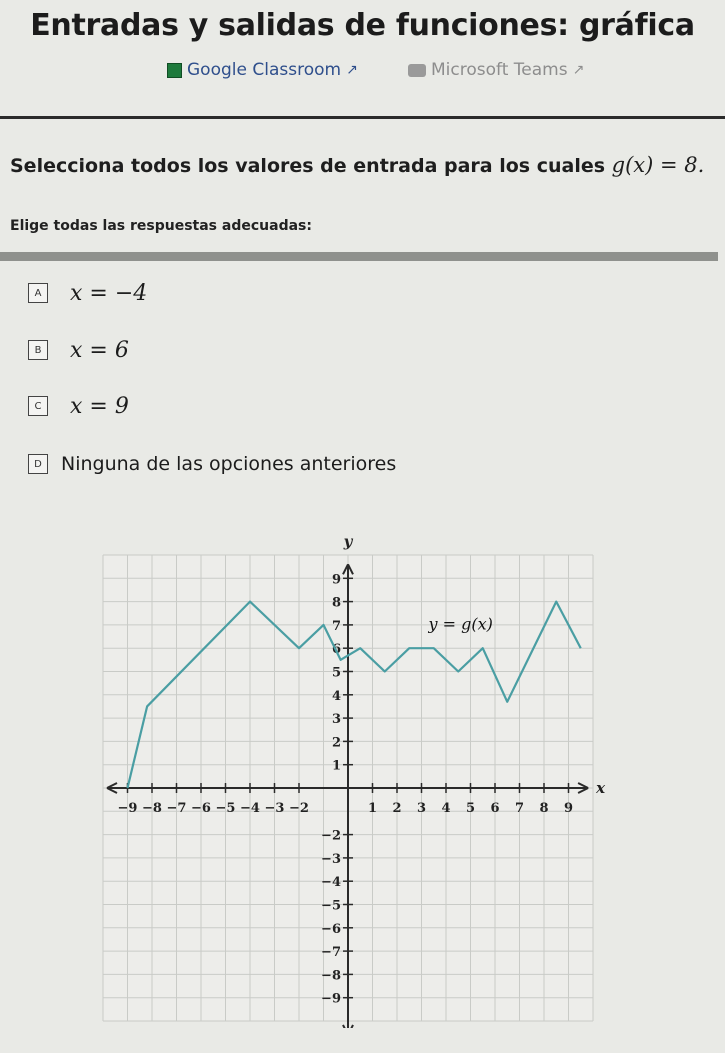 The width and height of the screenshot is (725, 1053). Describe the element at coordinates (362, 25) in the screenshot. I see `page-title: Entradas y salidas de funciones: gráfica` at that location.